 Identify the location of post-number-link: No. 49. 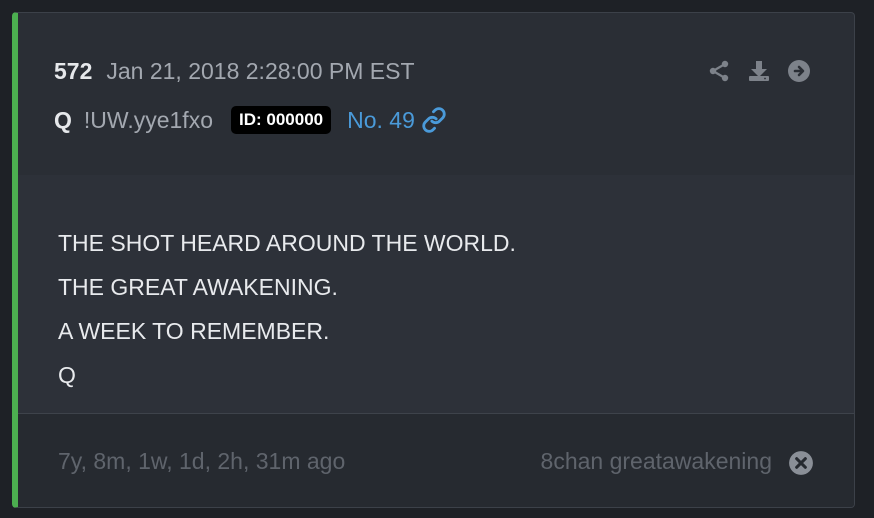
(397, 120).